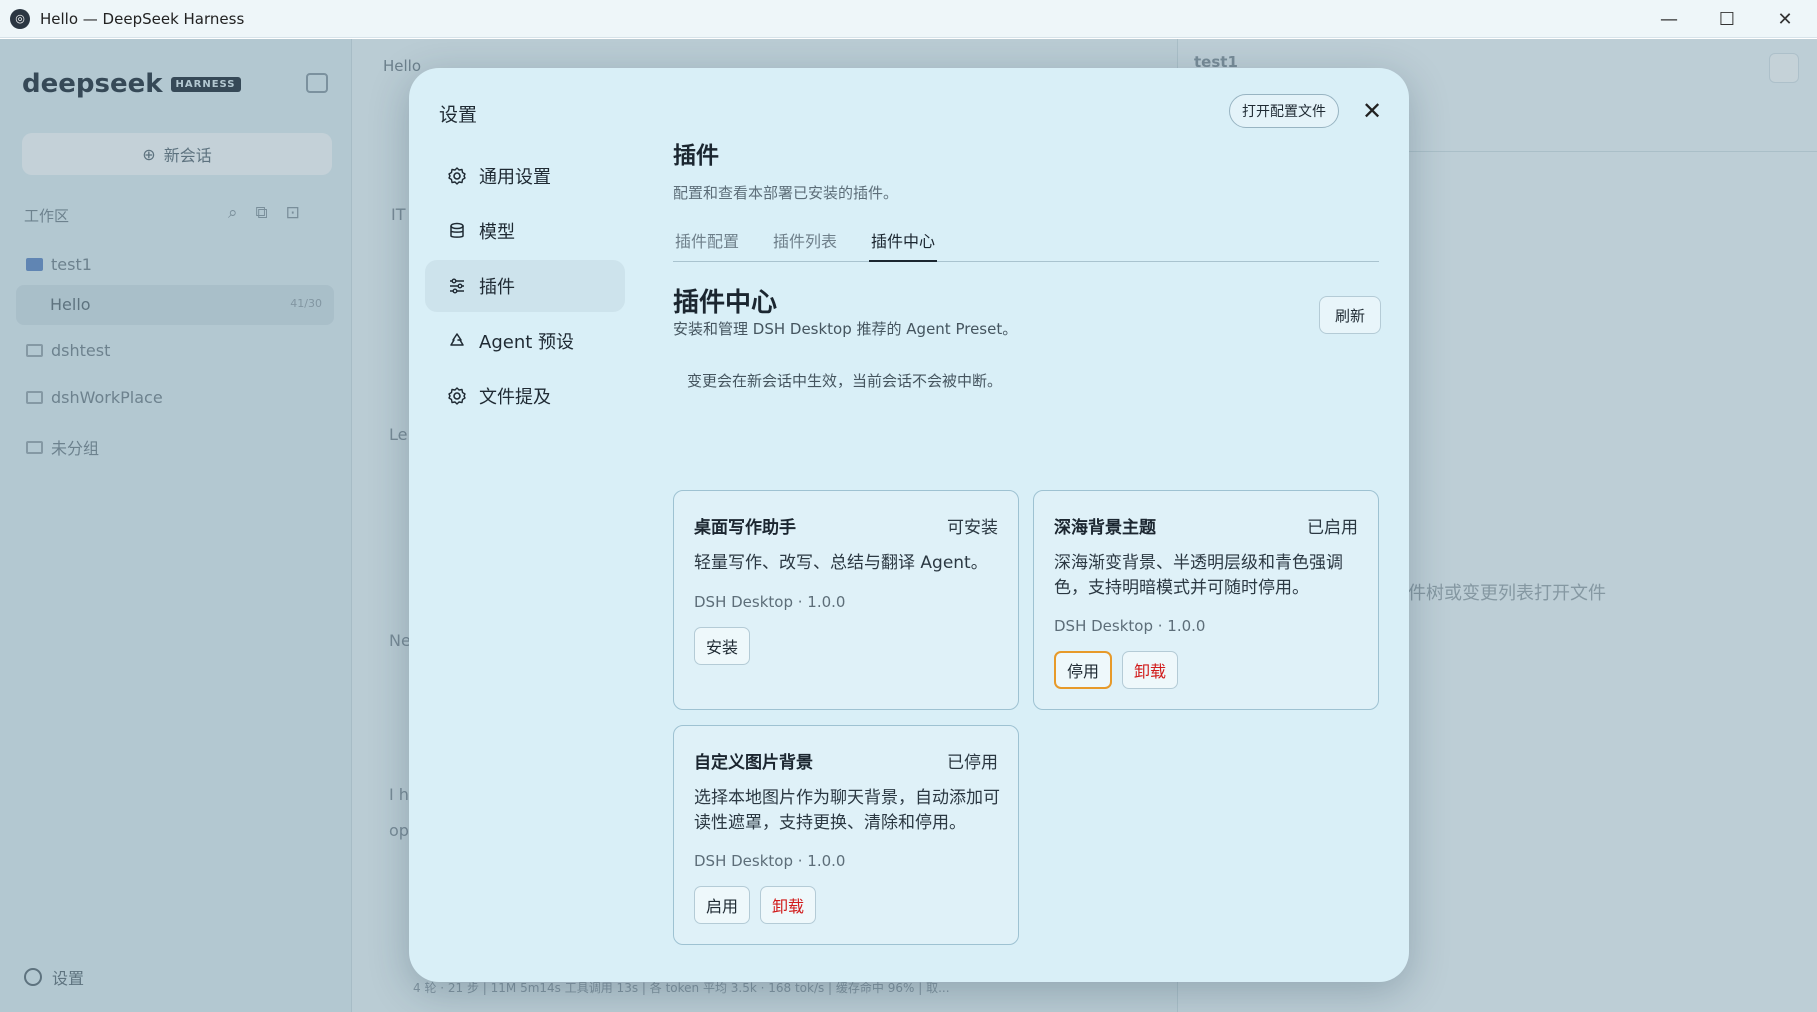 The image size is (1817, 1012). What do you see at coordinates (497, 287) in the screenshot?
I see `nav-label: 插件` at bounding box center [497, 287].